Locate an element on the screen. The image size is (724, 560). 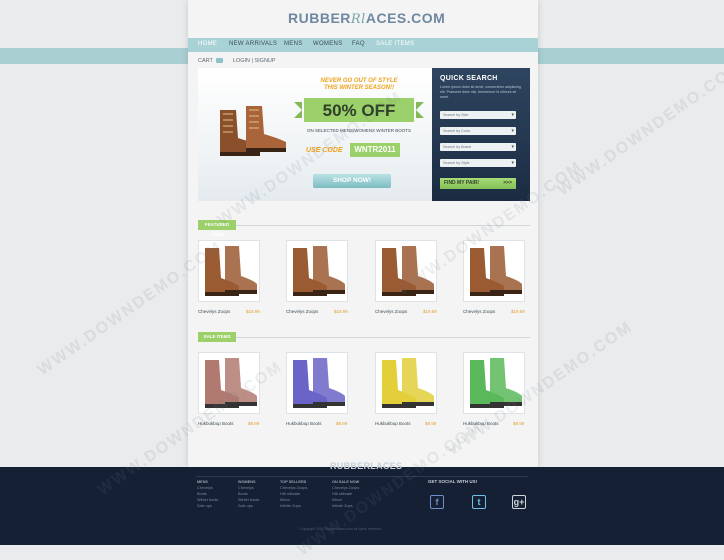
find-my-pair-button: FIND MY PAIR! >>> is located at coordinates (478, 183).